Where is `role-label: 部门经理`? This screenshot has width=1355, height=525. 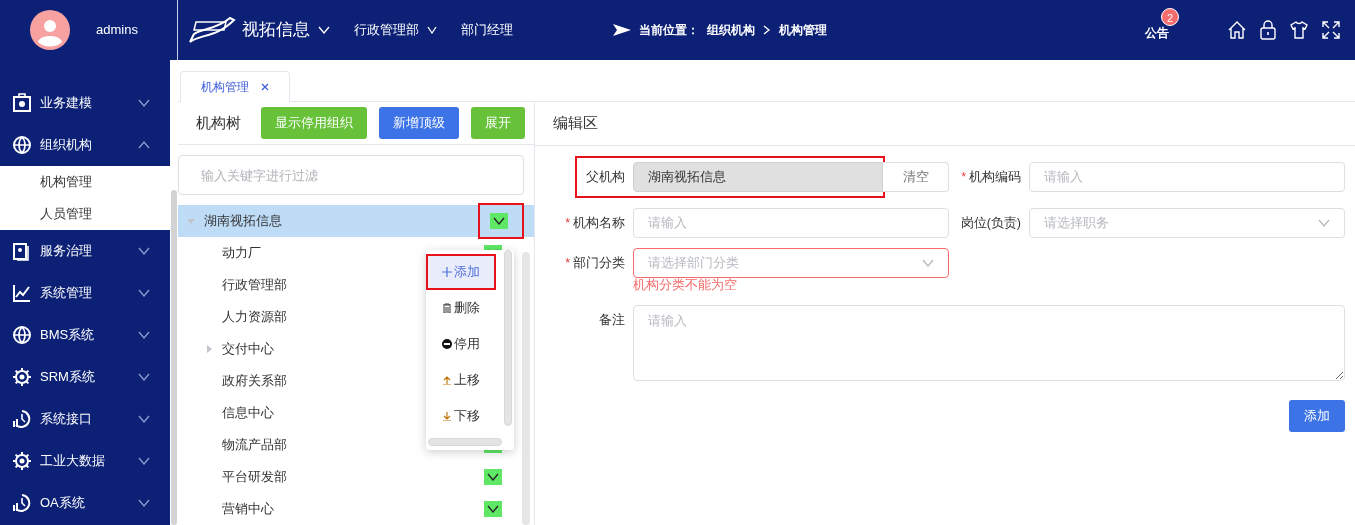 role-label: 部门经理 is located at coordinates (487, 30).